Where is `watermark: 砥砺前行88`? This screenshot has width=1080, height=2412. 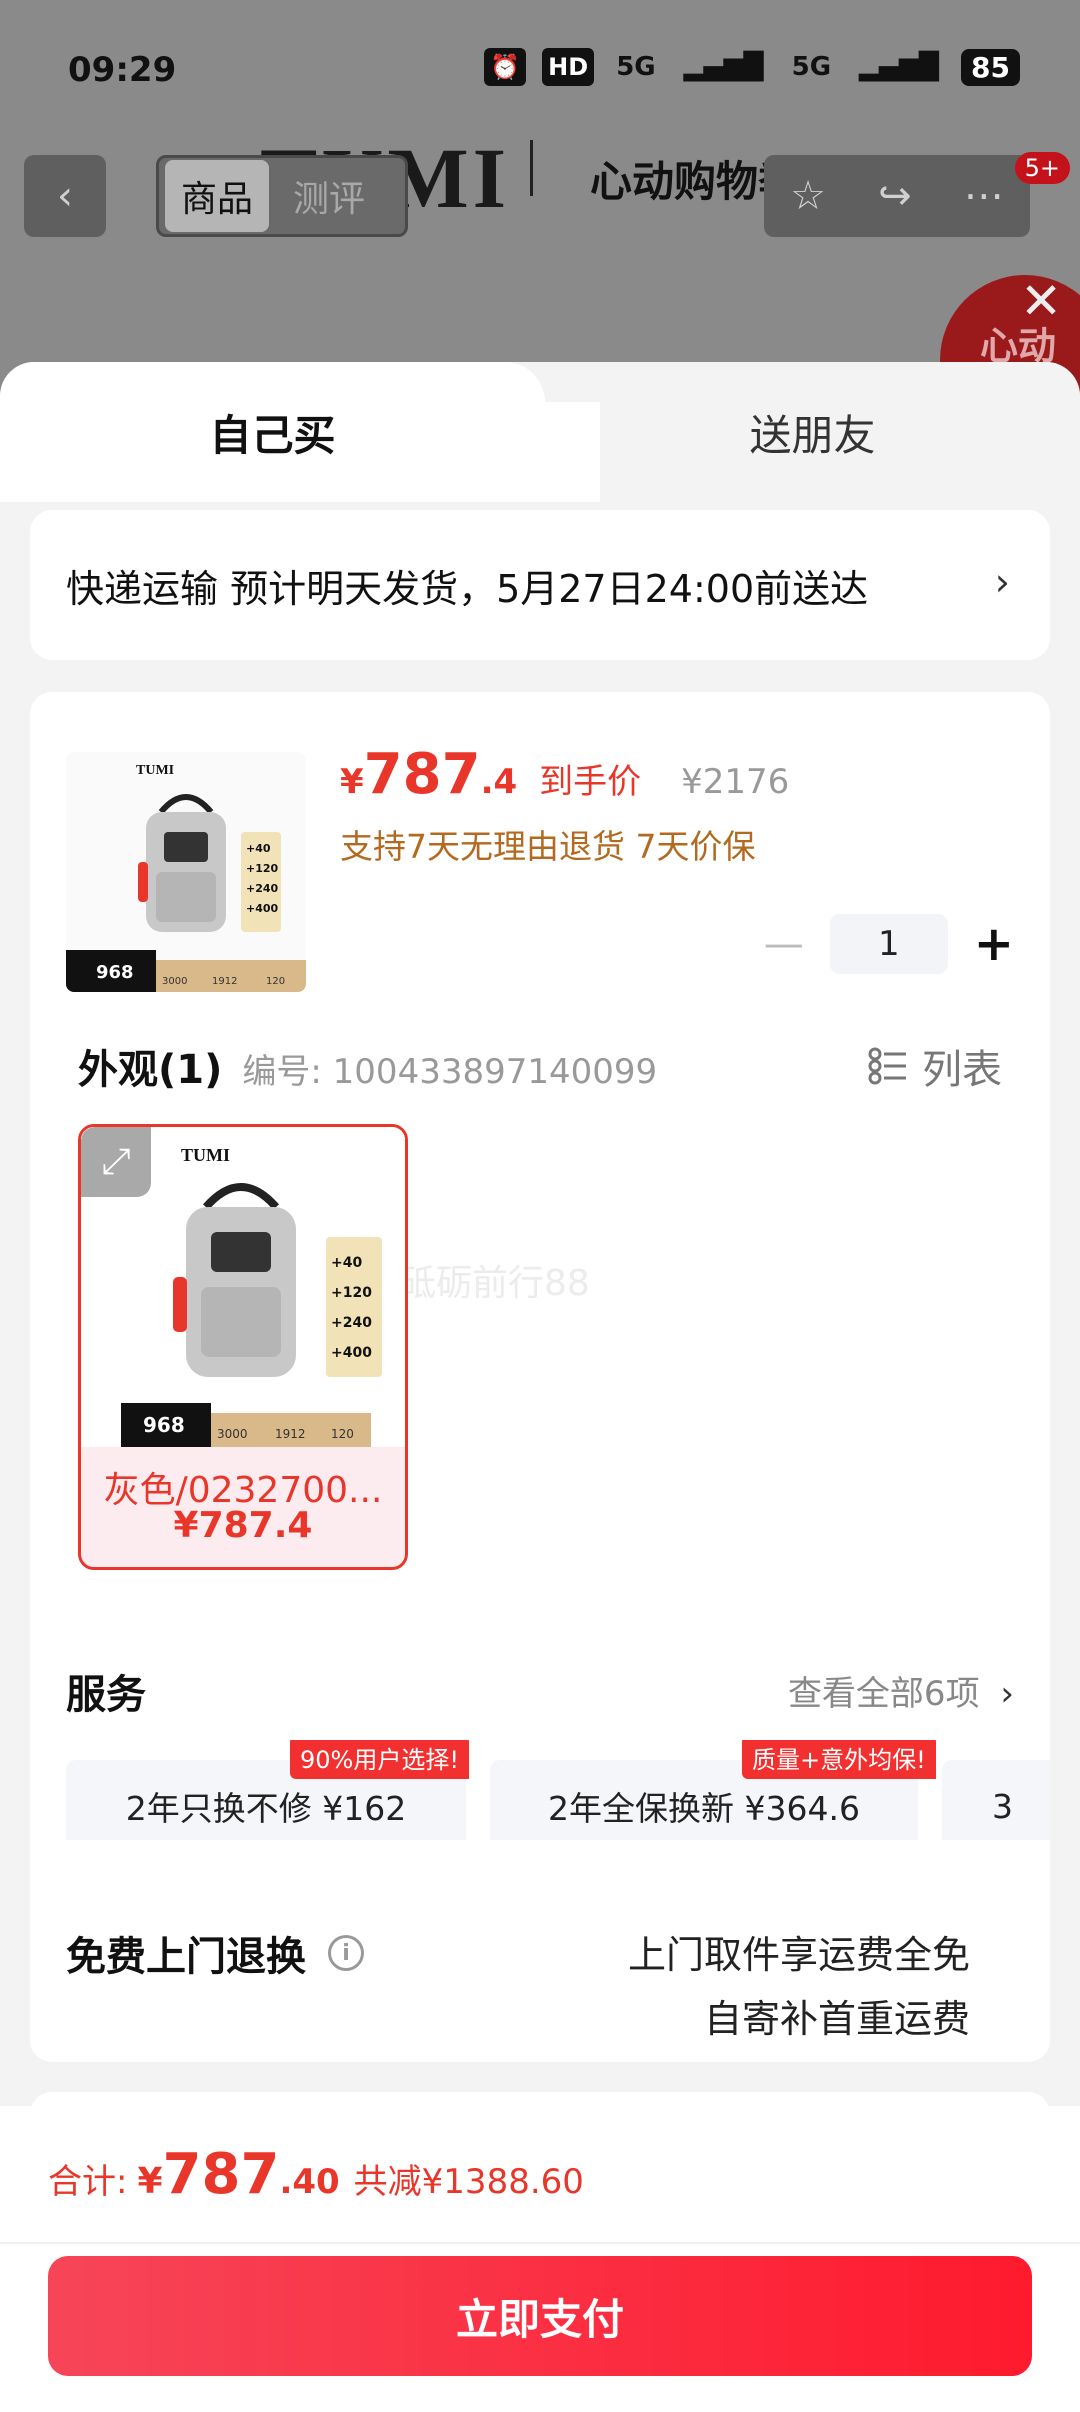
watermark: 砥砺前行88 is located at coordinates (495, 1283).